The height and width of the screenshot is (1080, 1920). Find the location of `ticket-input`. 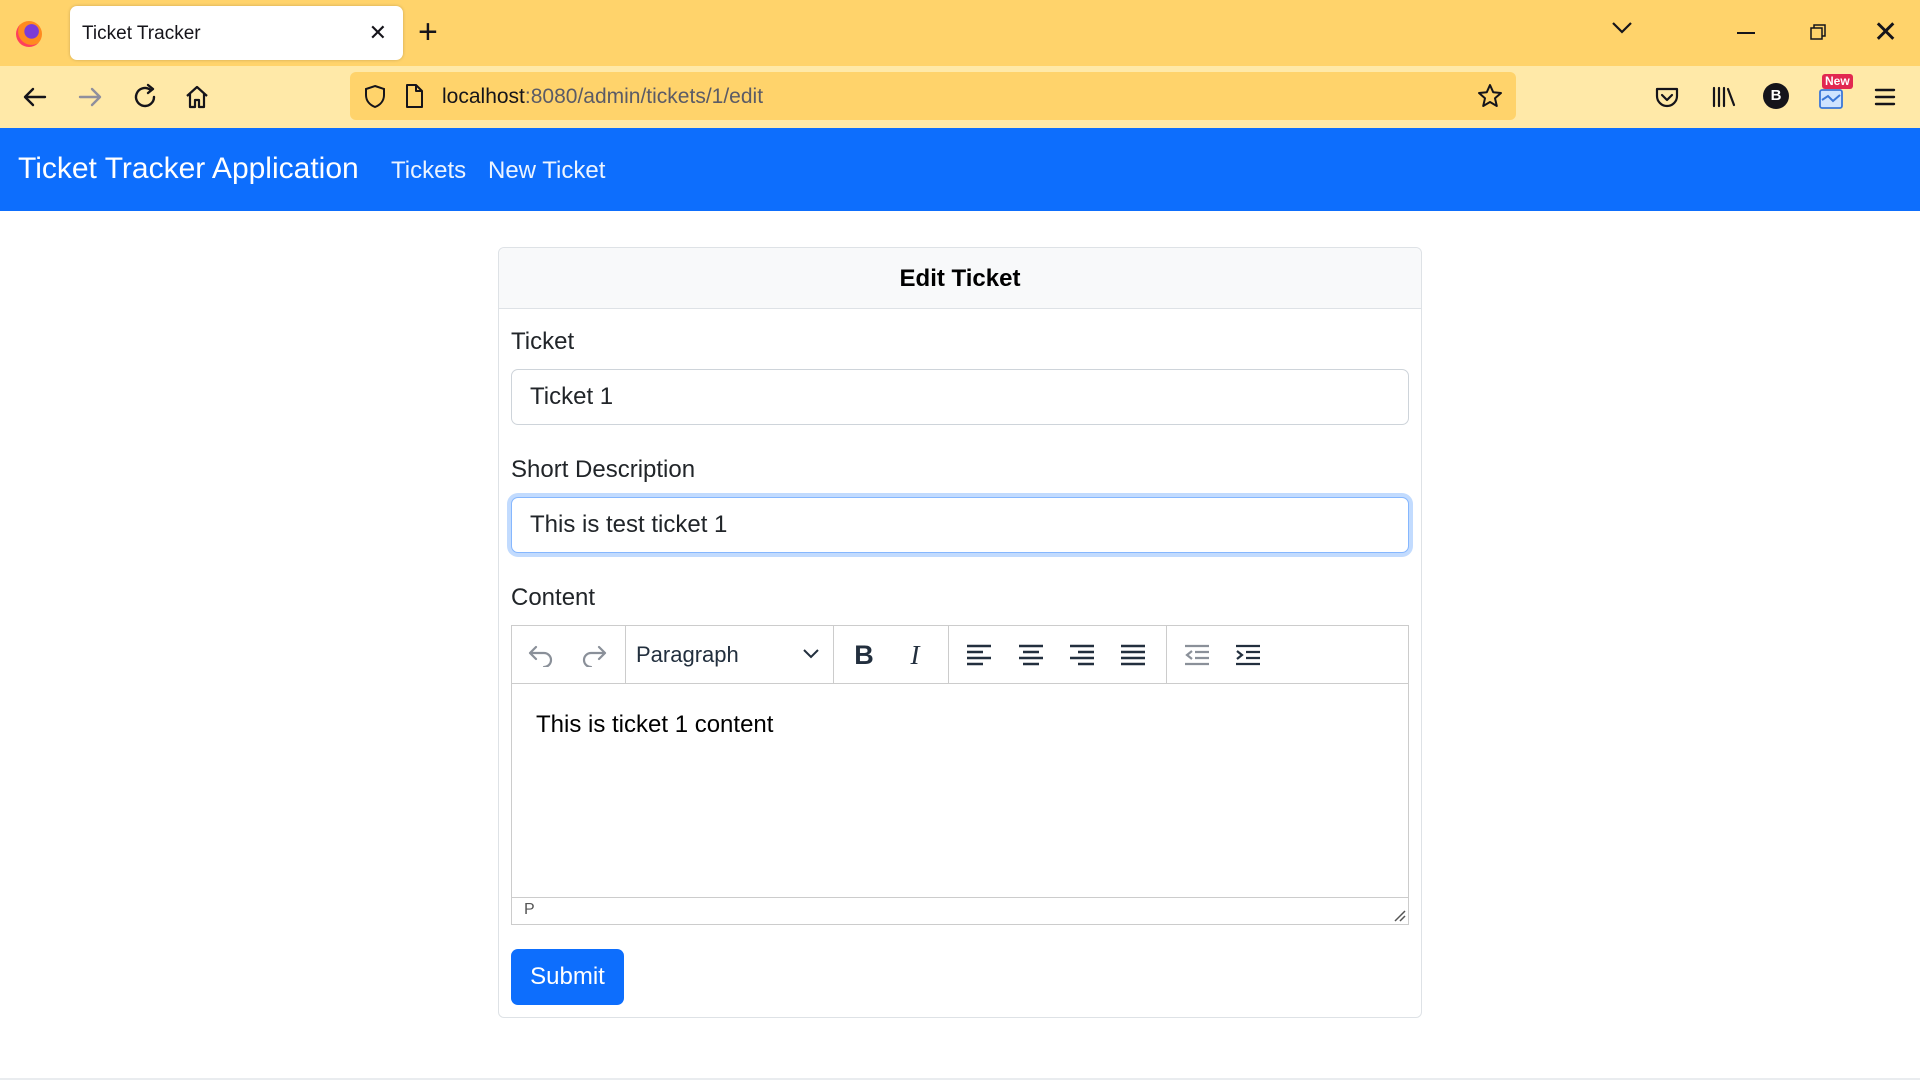

ticket-input is located at coordinates (960, 397).